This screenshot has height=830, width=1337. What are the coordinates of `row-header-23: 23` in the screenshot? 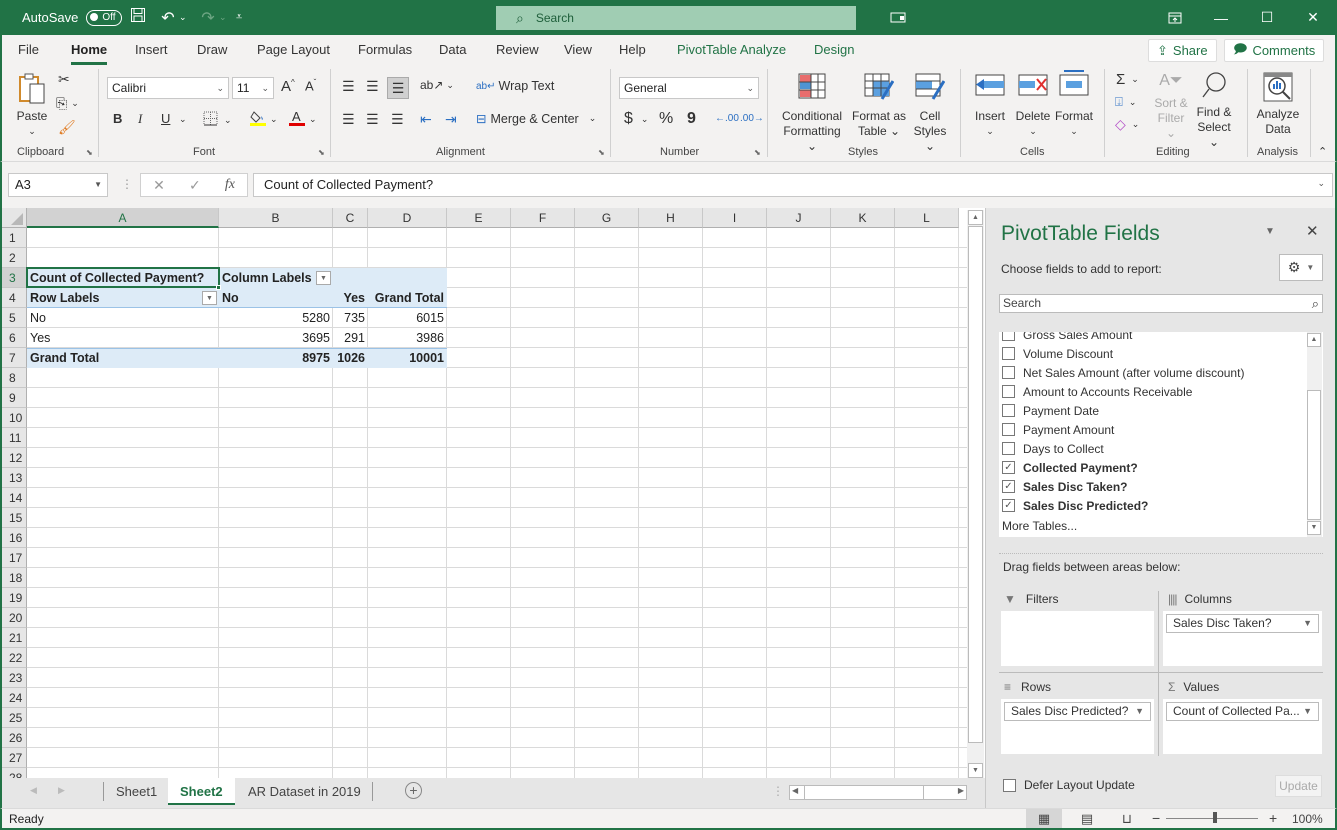 It's located at (14, 678).